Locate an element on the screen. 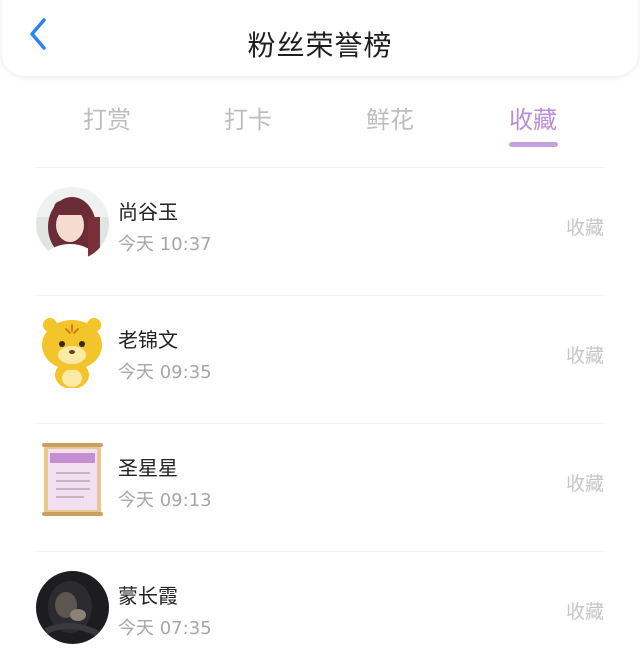 The image size is (640, 671). fan-name: 尚谷玉 is located at coordinates (148, 212).